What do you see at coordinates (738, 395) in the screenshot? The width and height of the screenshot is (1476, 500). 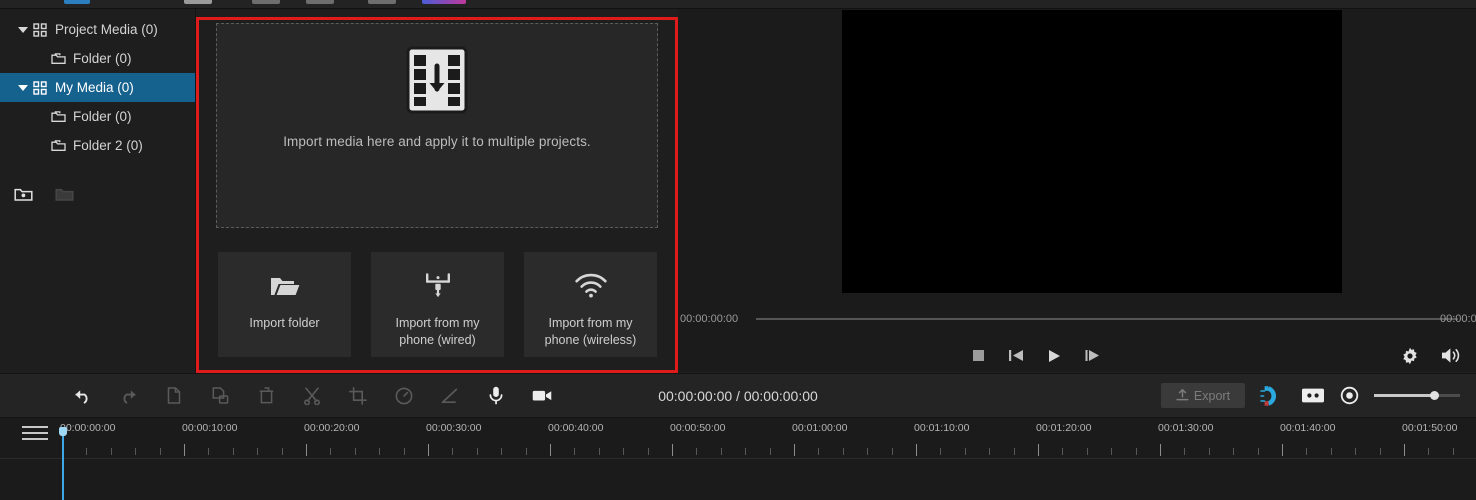 I see `edit-toolbar: 00:00:00:00 / 00:00:00:00 Export` at bounding box center [738, 395].